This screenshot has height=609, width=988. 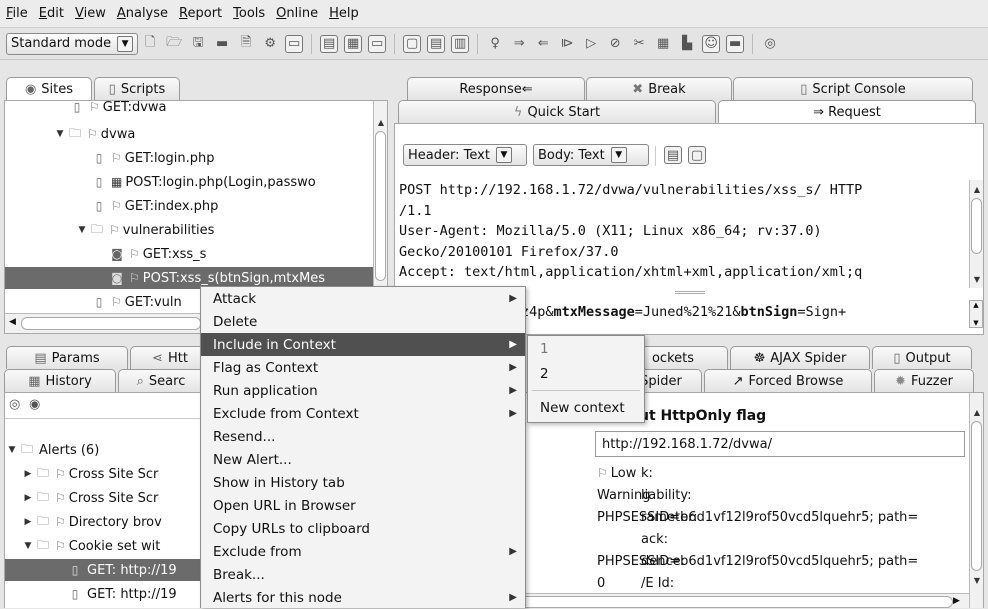 What do you see at coordinates (90, 498) in the screenshot?
I see `alert-xss-2: ▶ 🗀 ⚐ Cross Site Scr` at bounding box center [90, 498].